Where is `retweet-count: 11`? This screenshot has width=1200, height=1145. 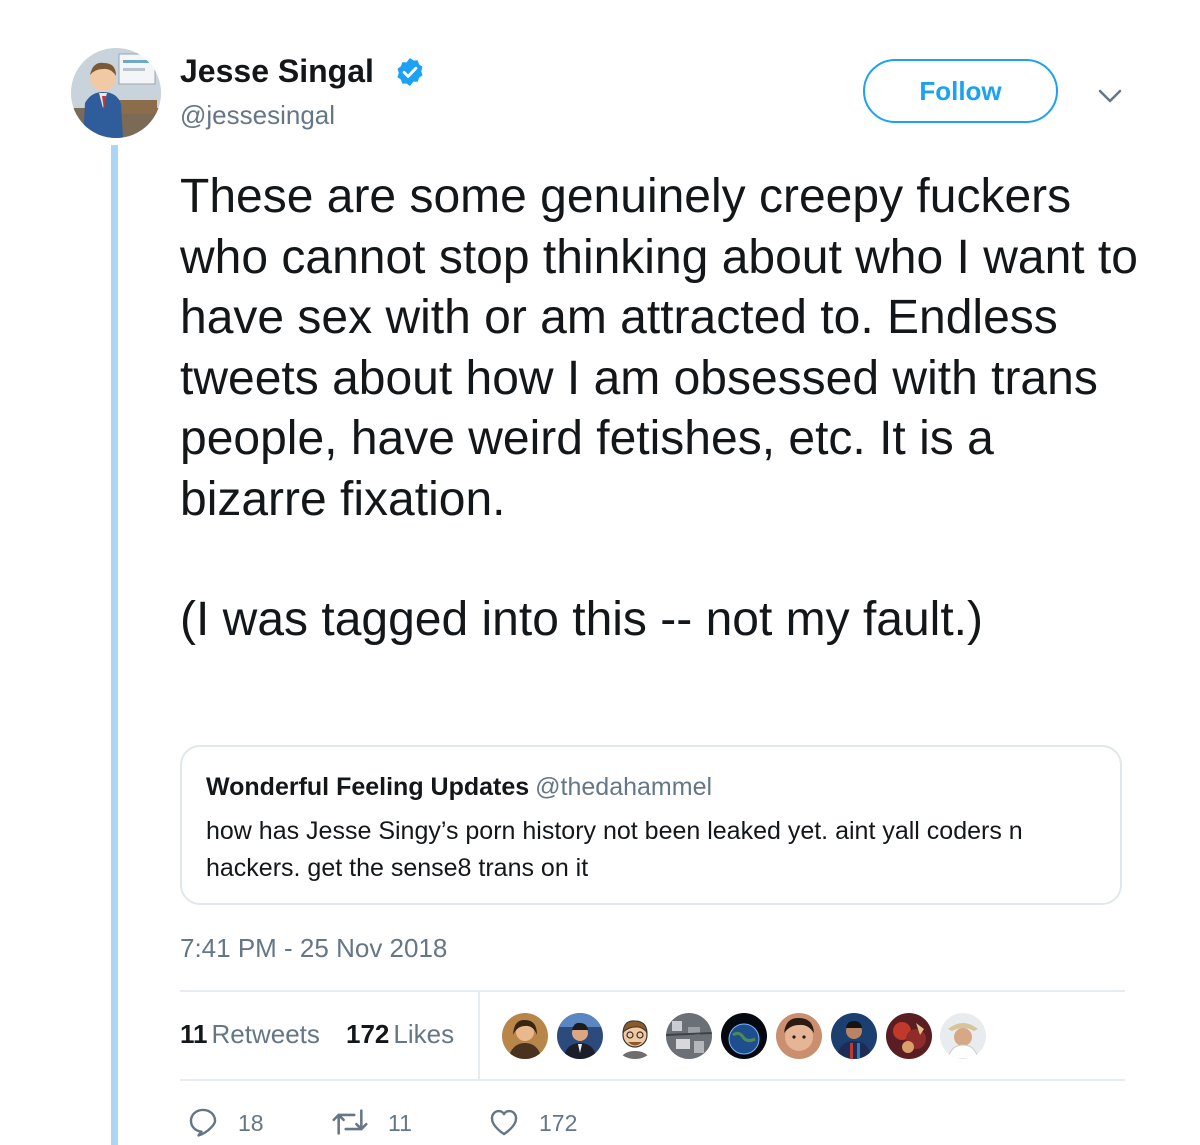
retweet-count: 11 is located at coordinates (400, 1123).